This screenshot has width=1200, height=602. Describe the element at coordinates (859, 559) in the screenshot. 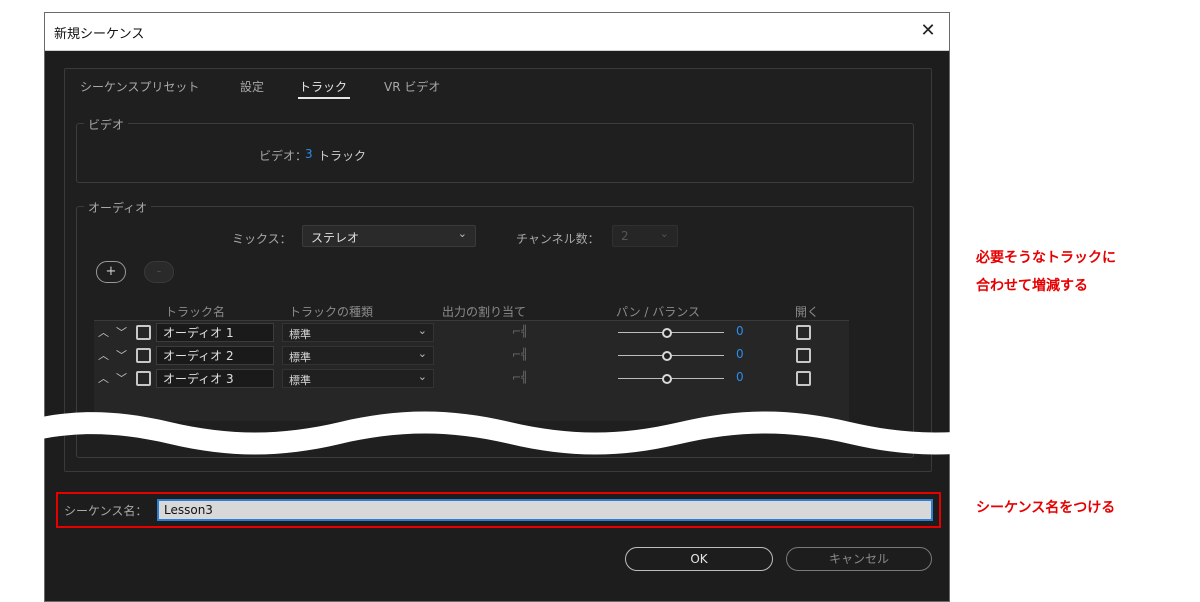

I see `cancel-button: キャンセル` at that location.